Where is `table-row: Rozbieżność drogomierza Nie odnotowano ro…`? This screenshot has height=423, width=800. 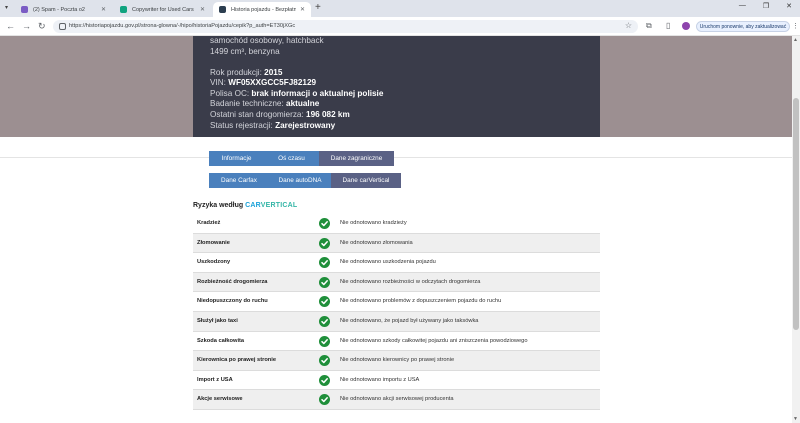 table-row: Rozbieżność drogomierza Nie odnotowano ro… is located at coordinates (396, 282).